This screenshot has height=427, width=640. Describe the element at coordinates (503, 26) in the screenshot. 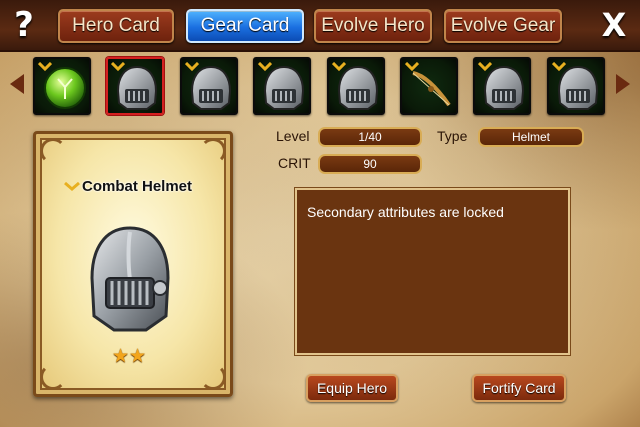

I see `tab-evolve-gear: Evolve Gear` at that location.